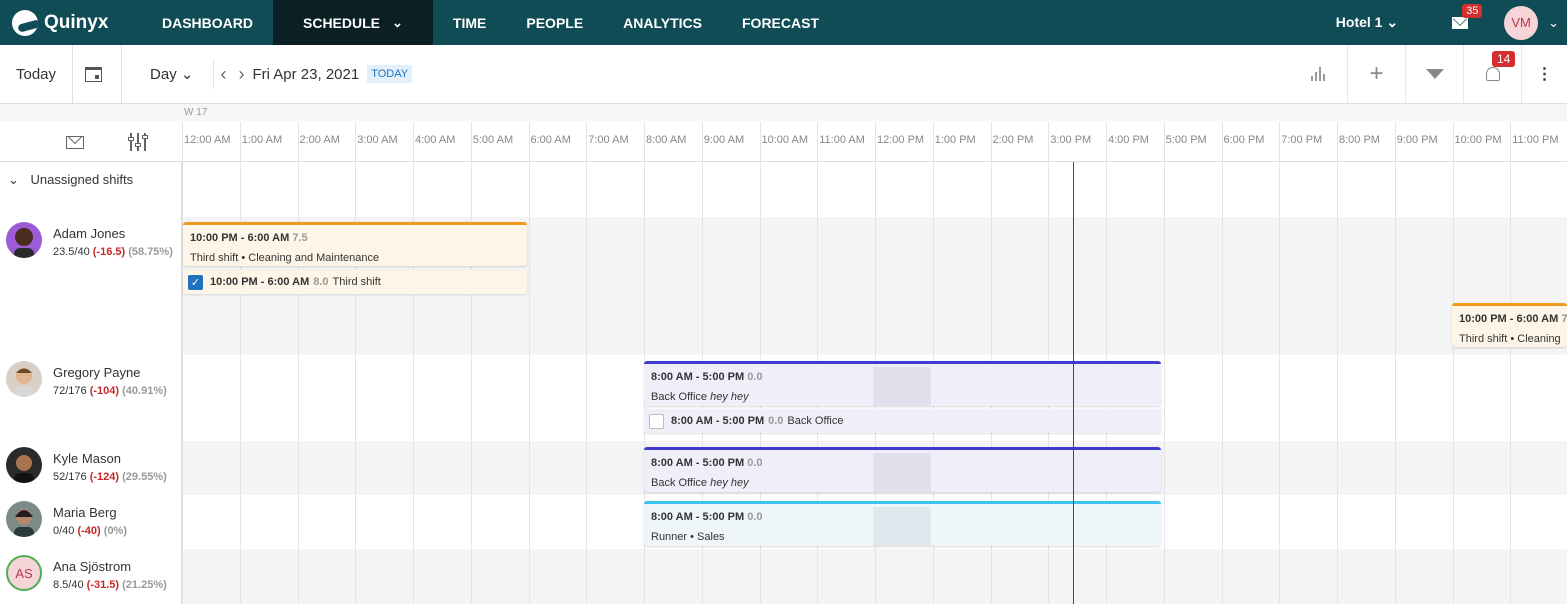  I want to click on checkbox-unchecked-icon, so click(656, 421).